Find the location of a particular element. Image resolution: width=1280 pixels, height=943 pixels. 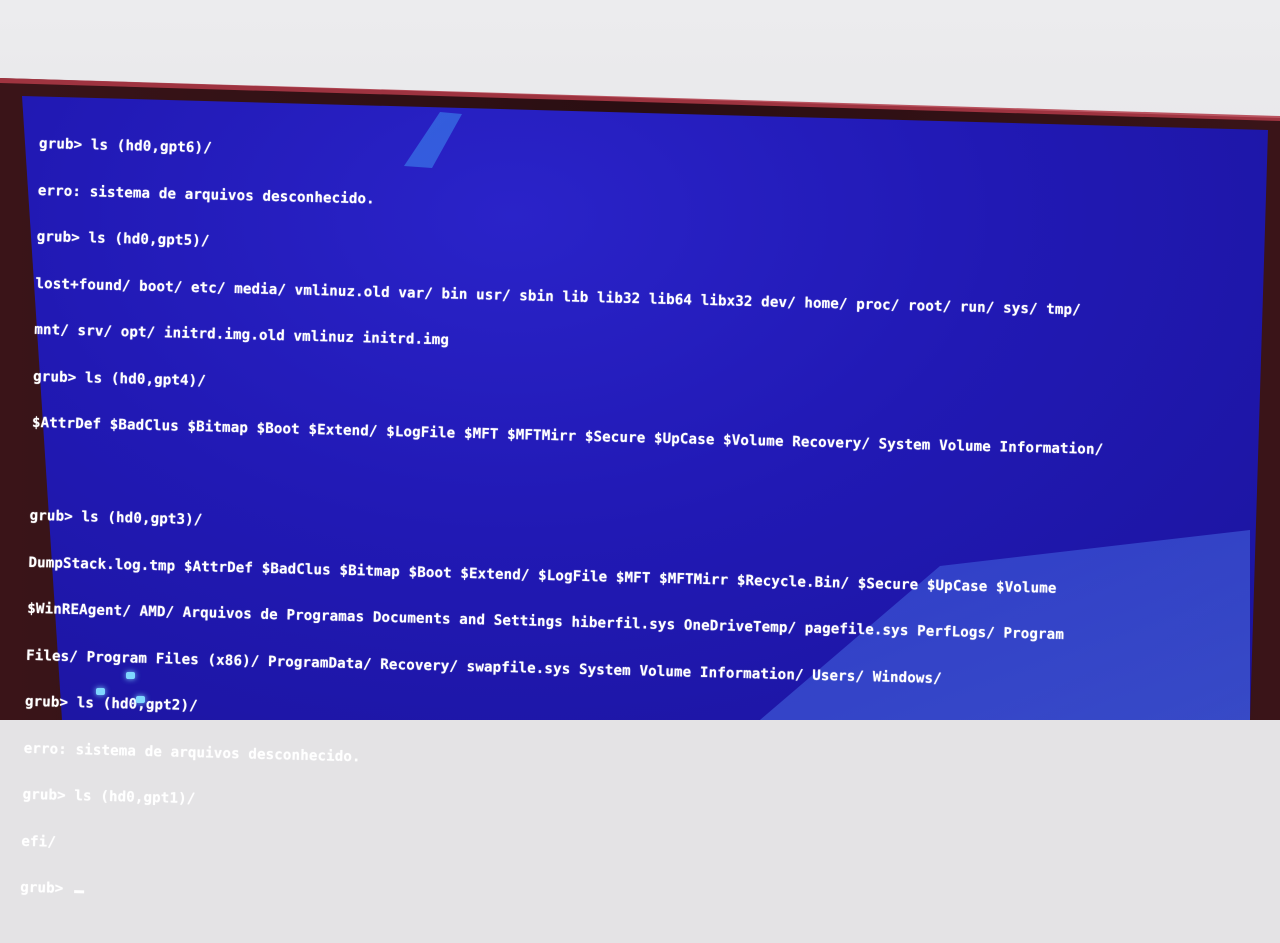

terminal-line: grub> ls (hd0,gpt5)/ is located at coordinates (123, 239).